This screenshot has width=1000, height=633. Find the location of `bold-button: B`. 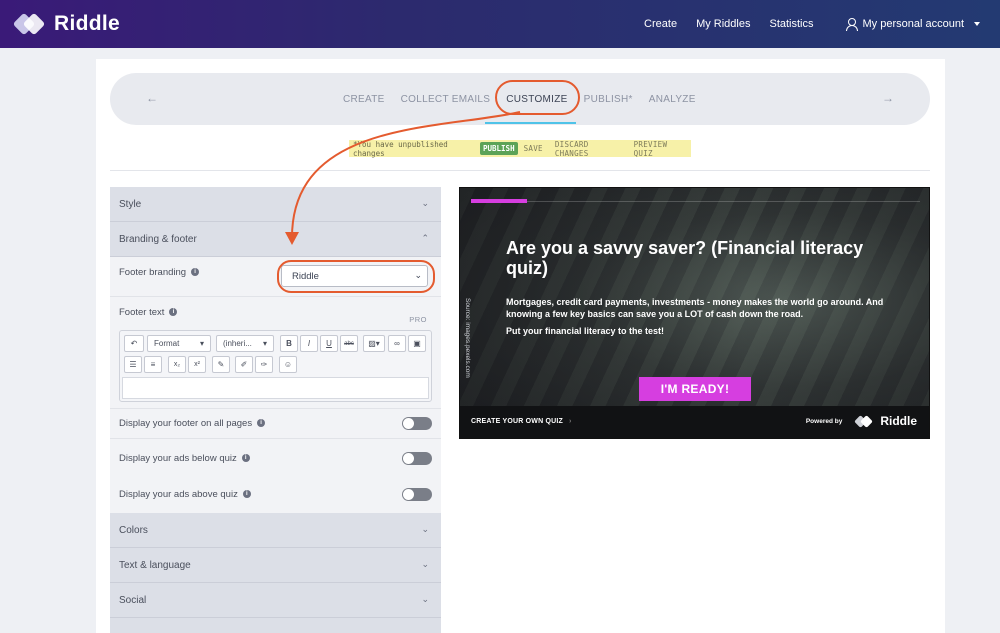

bold-button: B is located at coordinates (289, 343).